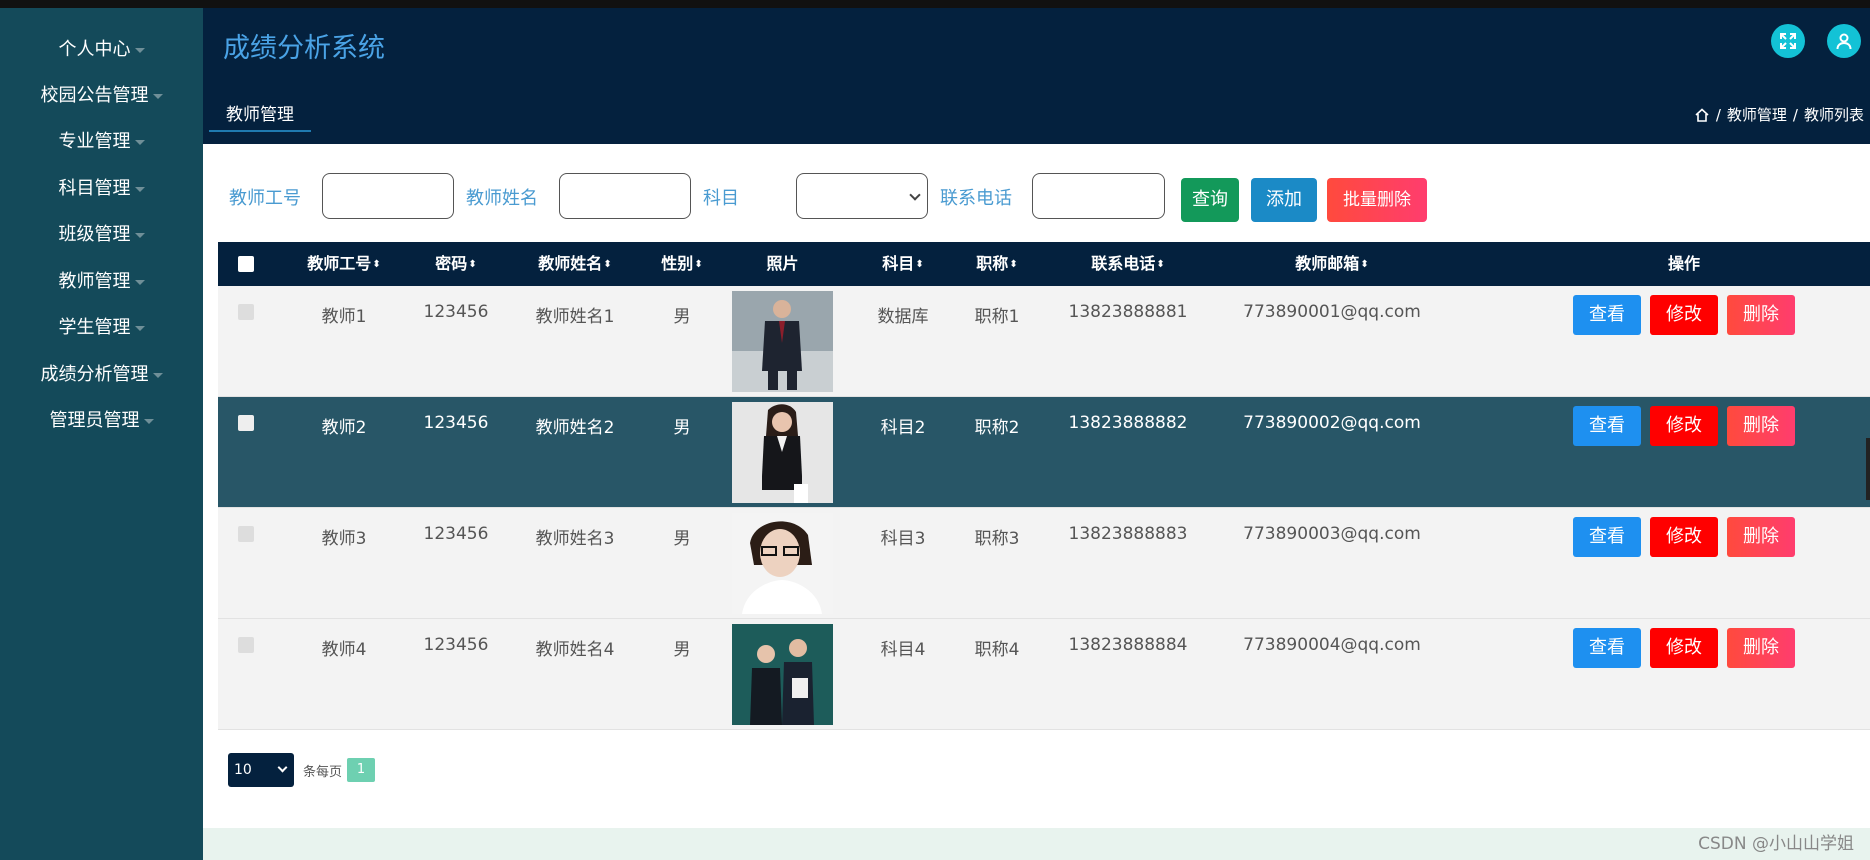 The height and width of the screenshot is (860, 1870). Describe the element at coordinates (570, 263) in the screenshot. I see `column-header-label: 教师姓名` at that location.